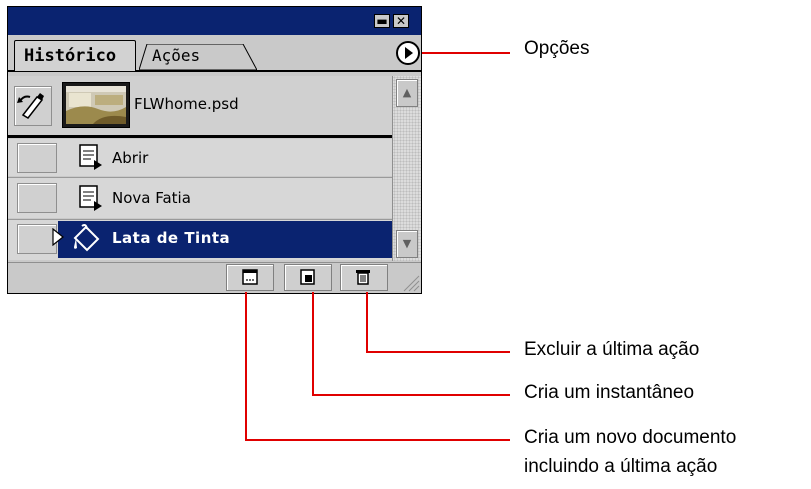 This screenshot has width=811, height=489. I want to click on scroll-down-button: ▼, so click(407, 244).